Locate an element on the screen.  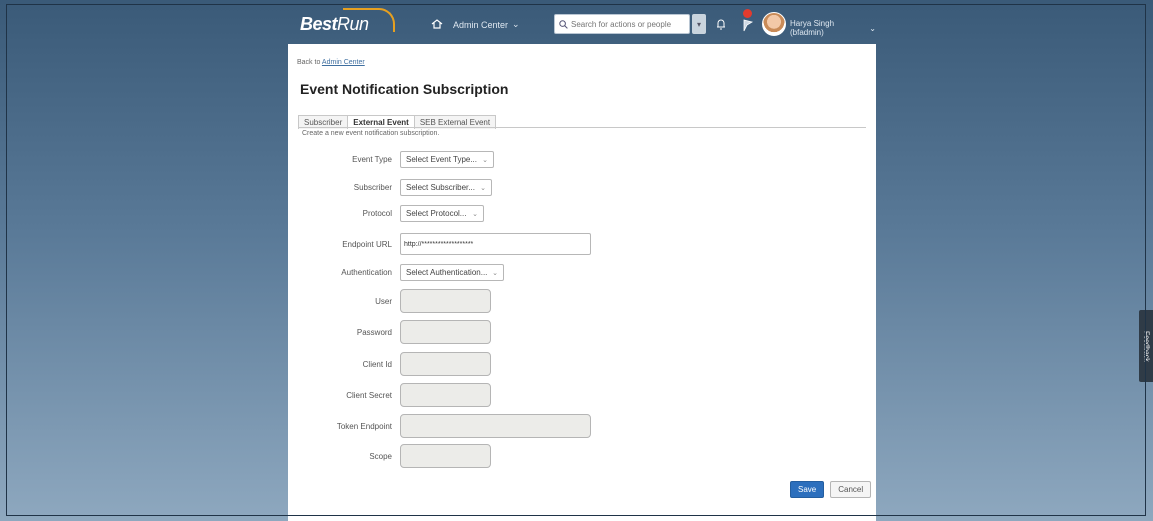
row-password: Password is located at coordinates (389, 332).